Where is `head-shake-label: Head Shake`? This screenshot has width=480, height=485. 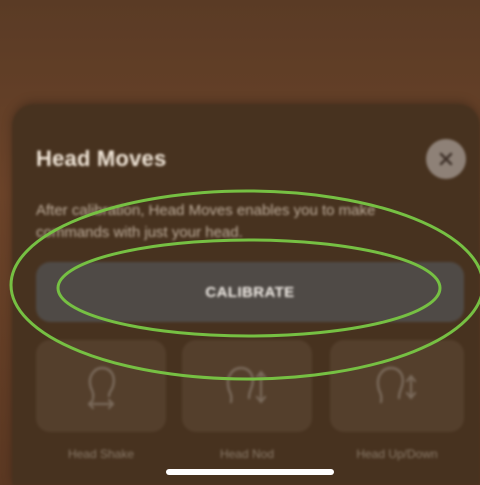 head-shake-label: Head Shake is located at coordinates (101, 454).